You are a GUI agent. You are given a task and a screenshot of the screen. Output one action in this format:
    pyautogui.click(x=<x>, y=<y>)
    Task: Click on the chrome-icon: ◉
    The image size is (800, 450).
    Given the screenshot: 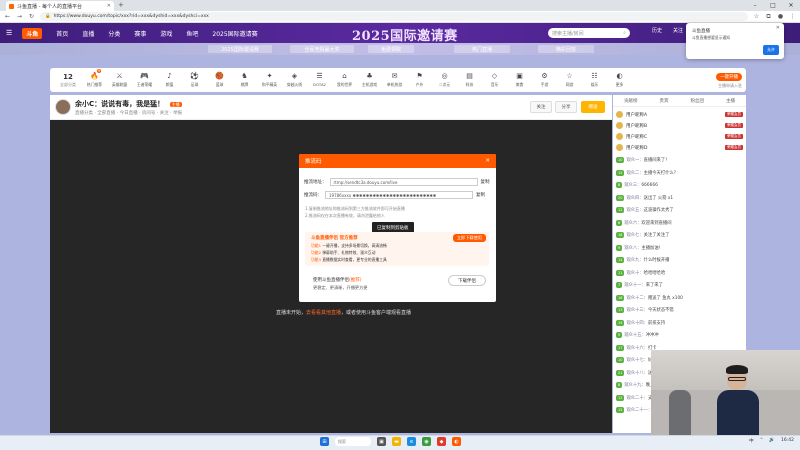 What is the action you would take?
    pyautogui.click(x=426, y=441)
    